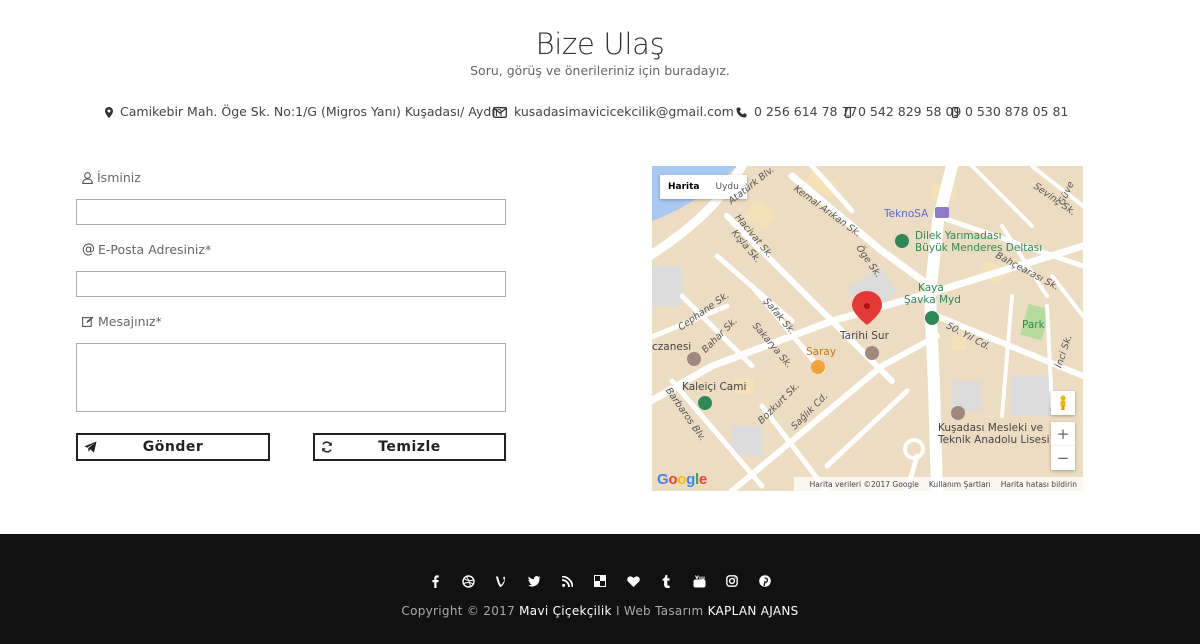 The height and width of the screenshot is (644, 1200). What do you see at coordinates (633, 581) in the screenshot?
I see `heart-icon` at bounding box center [633, 581].